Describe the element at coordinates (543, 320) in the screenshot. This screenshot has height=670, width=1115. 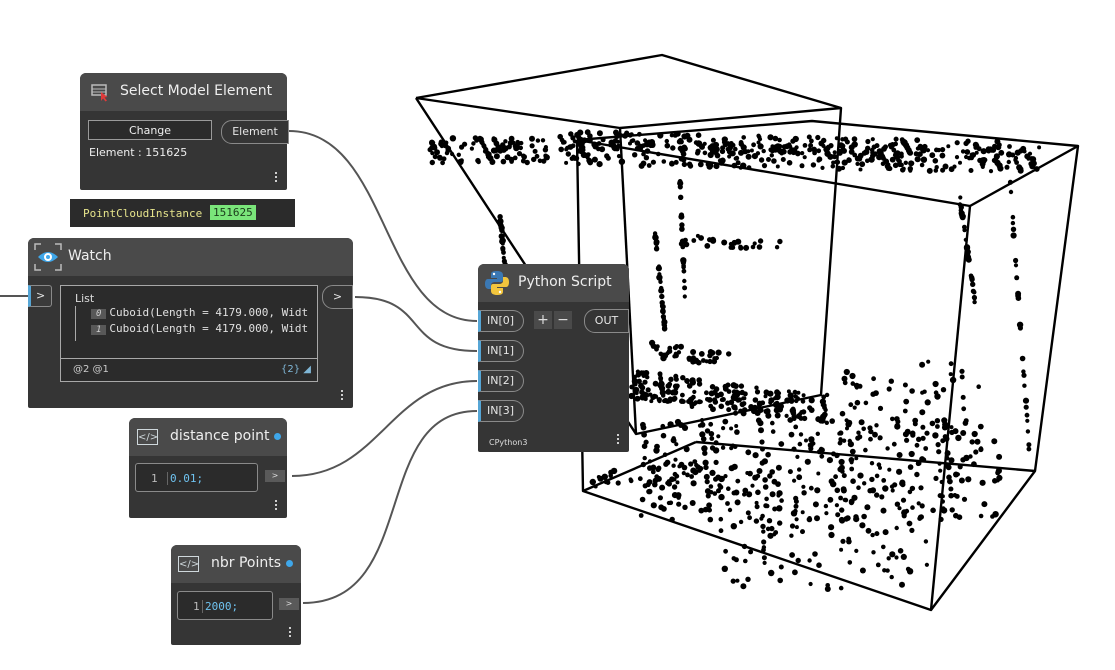
I see `add-input-button: +` at that location.